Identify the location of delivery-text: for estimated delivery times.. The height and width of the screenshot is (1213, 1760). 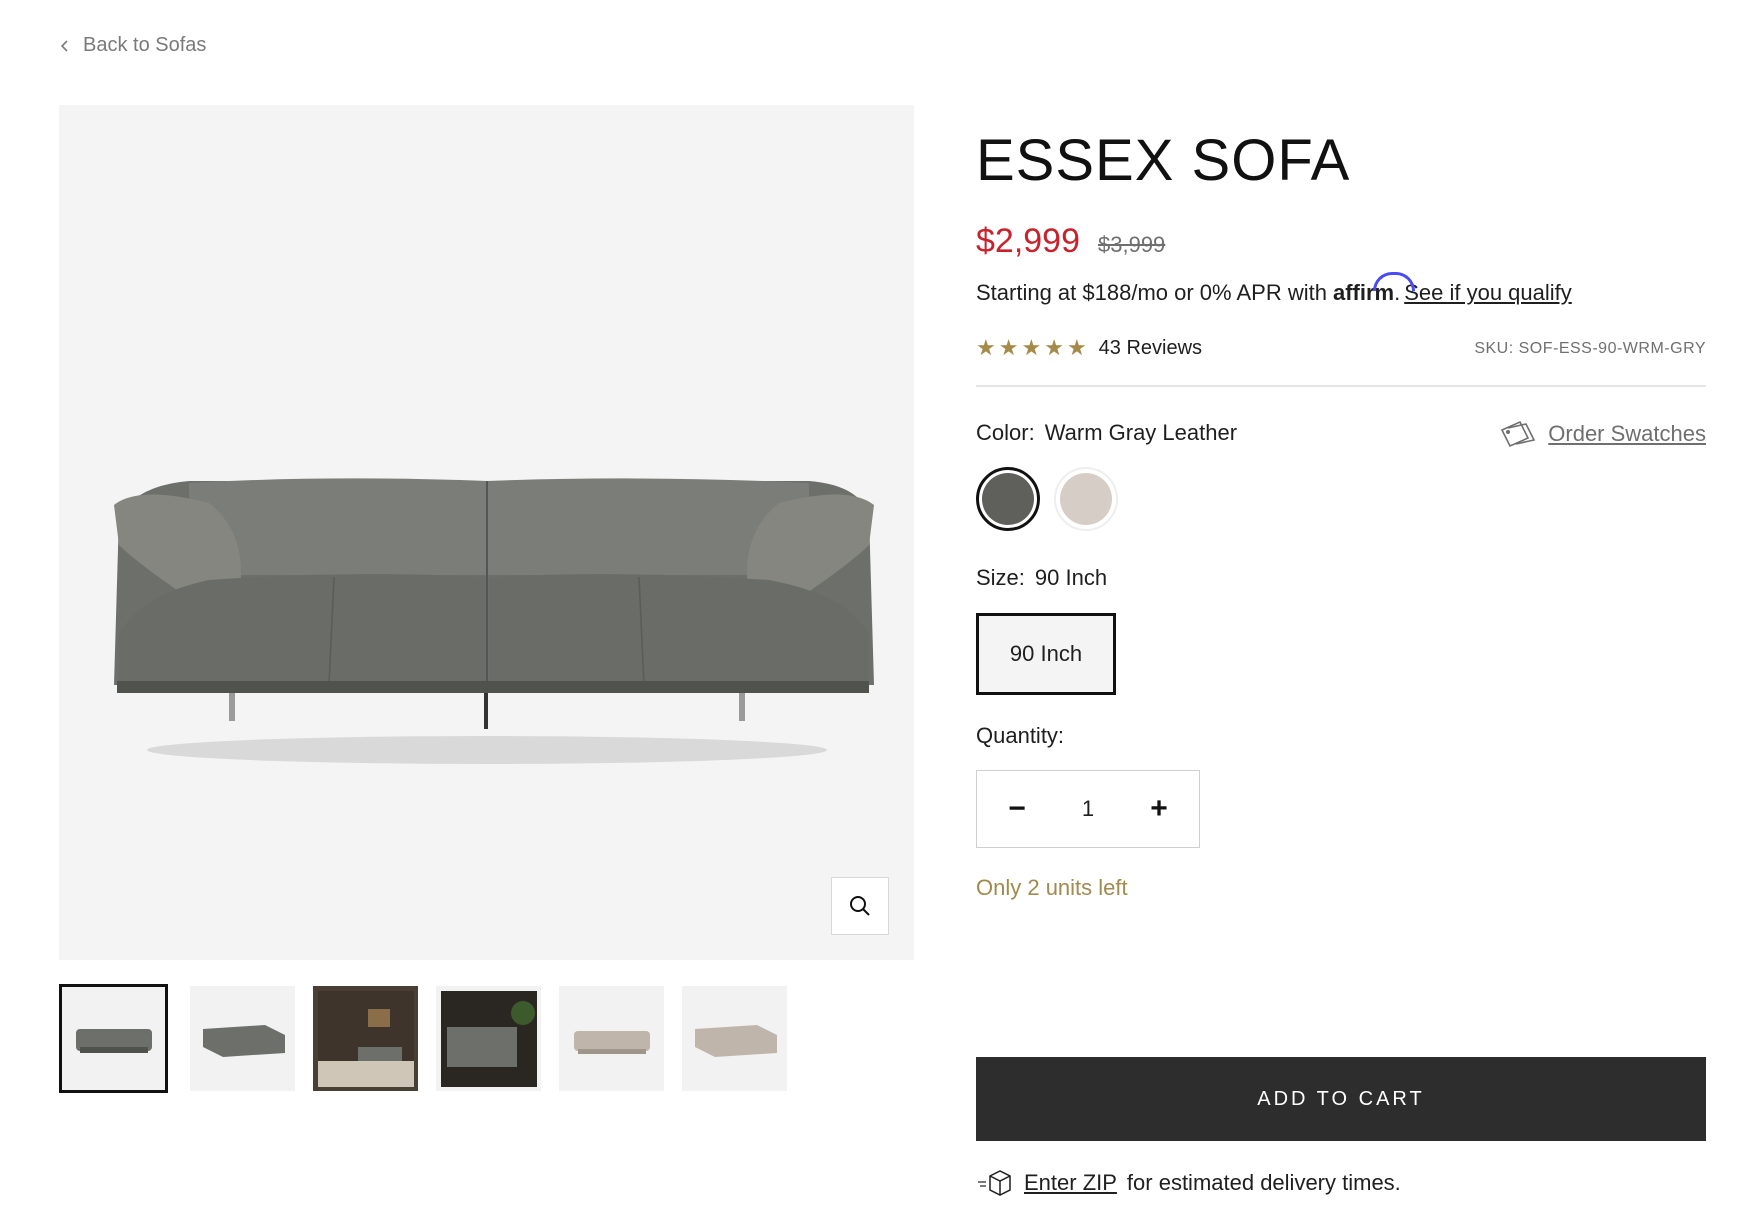
(1263, 1182).